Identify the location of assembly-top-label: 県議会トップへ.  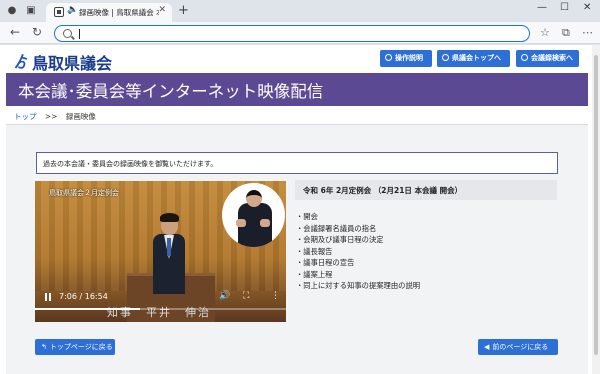
(476, 58).